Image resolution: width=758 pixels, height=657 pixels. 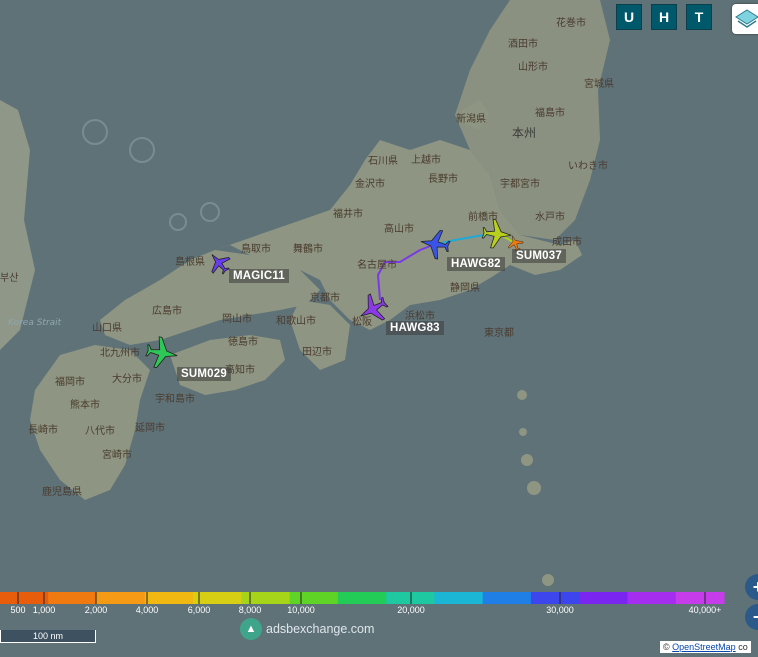 What do you see at coordinates (320, 629) in the screenshot?
I see `brand-name: adsbexchange.com` at bounding box center [320, 629].